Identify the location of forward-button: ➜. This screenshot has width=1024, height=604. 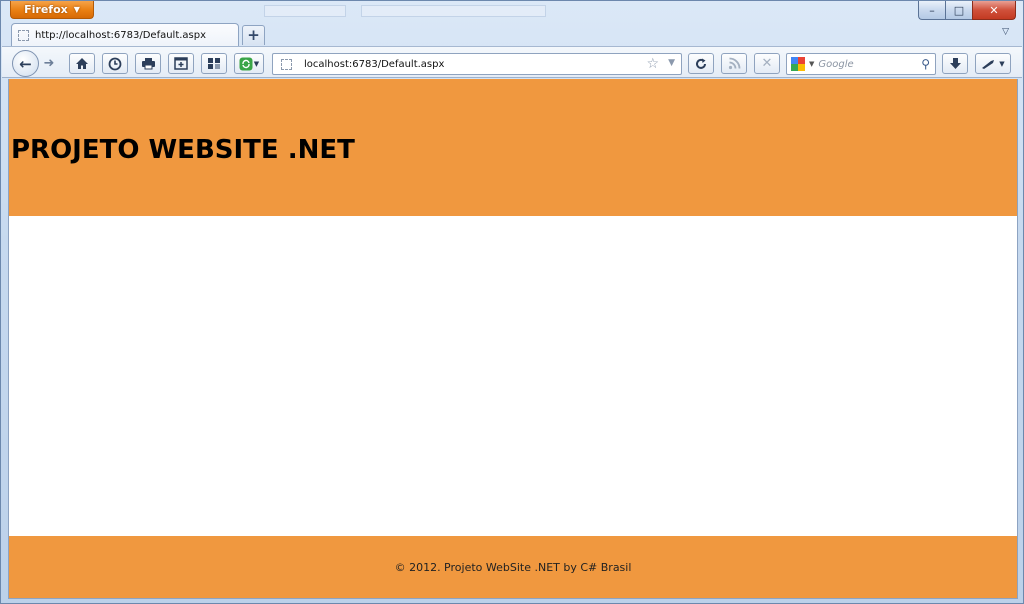
(49, 63).